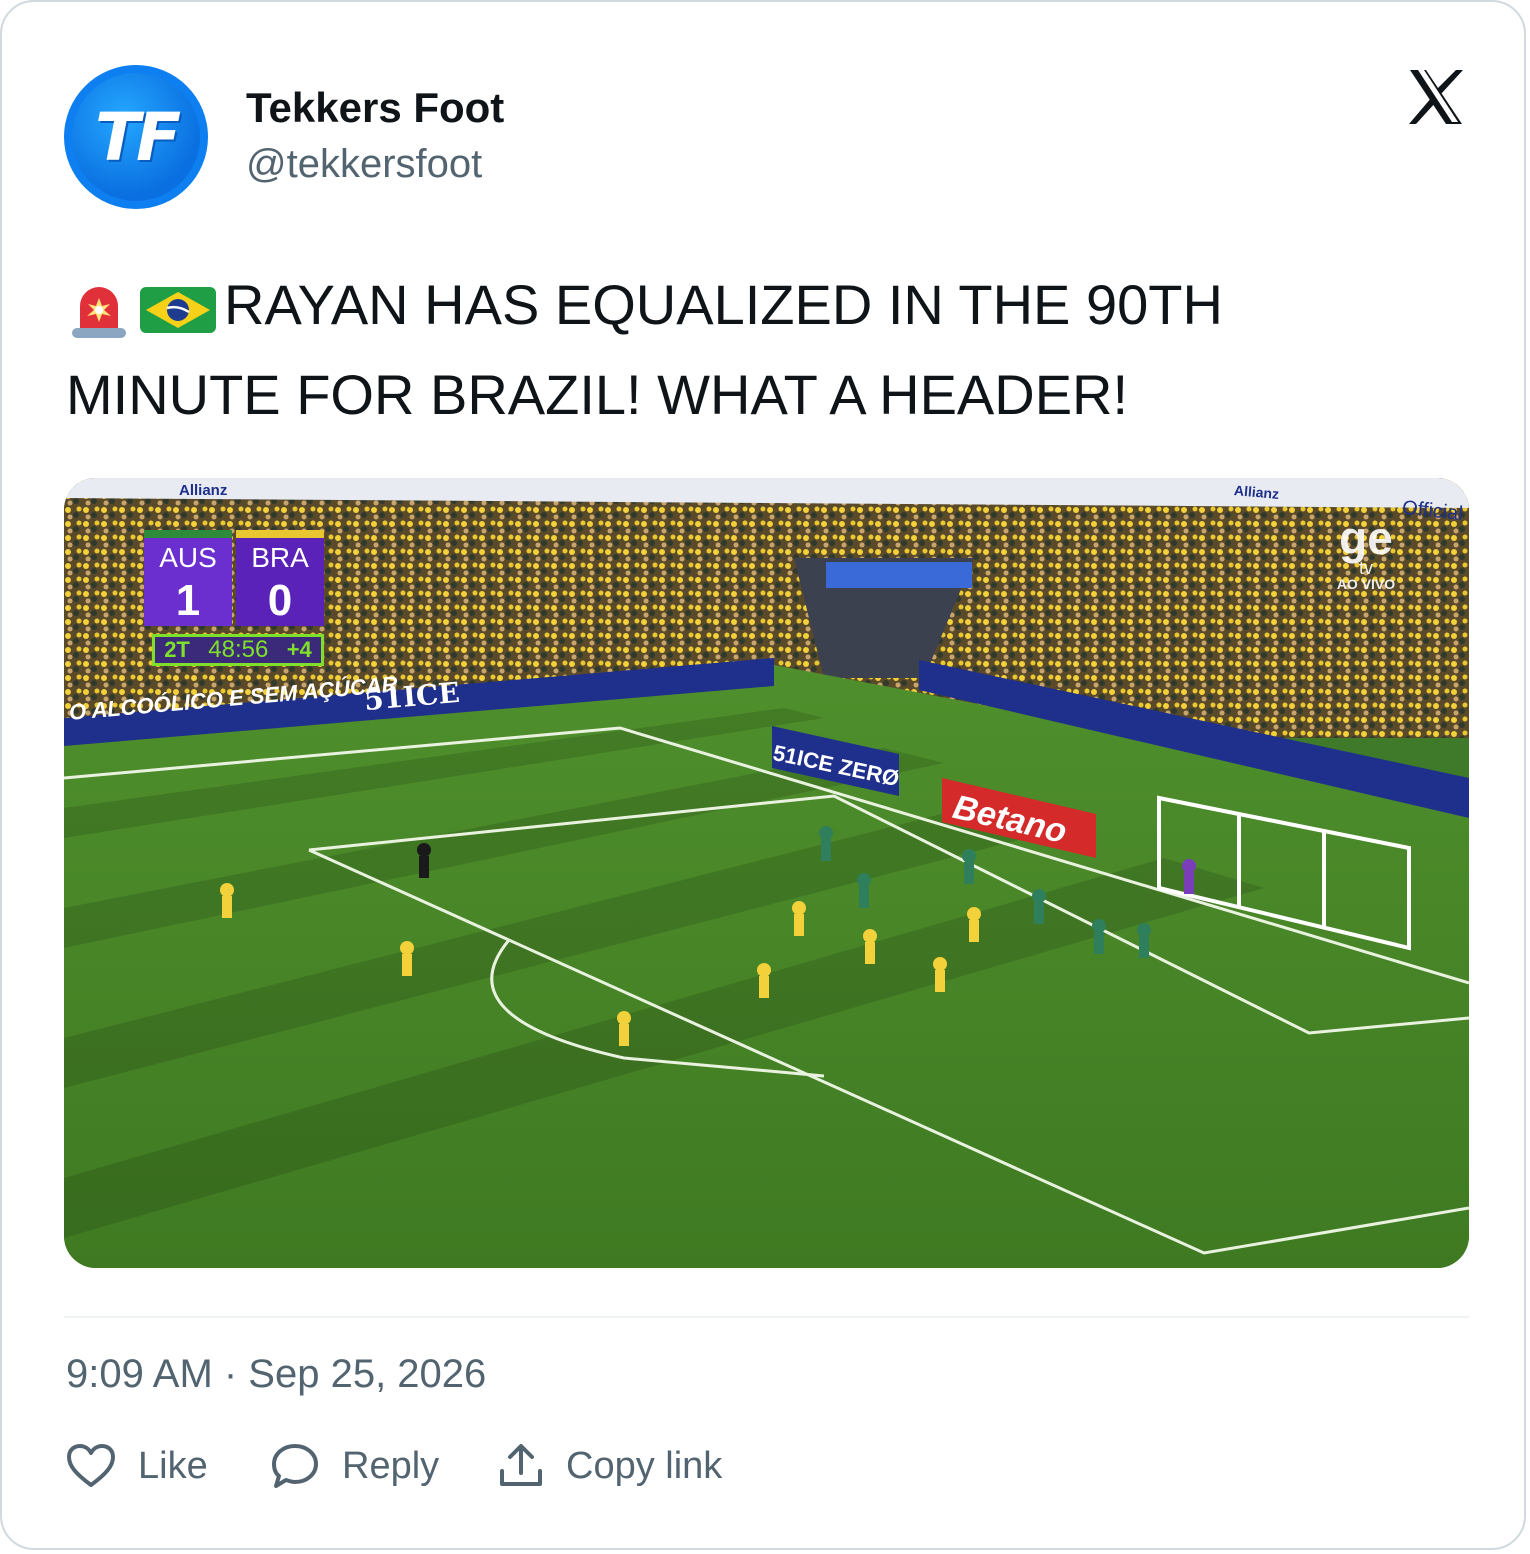 This screenshot has height=1554, width=1530. I want to click on home-score: 1, so click(188, 600).